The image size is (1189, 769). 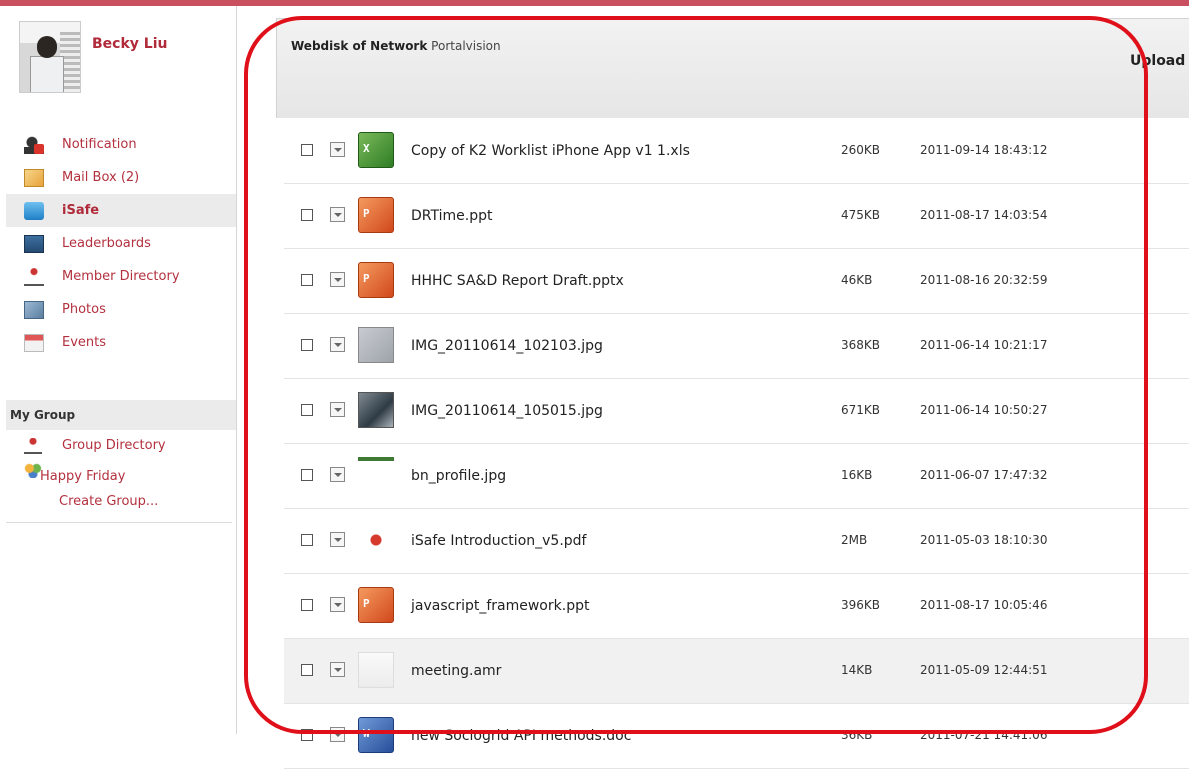 What do you see at coordinates (458, 476) in the screenshot?
I see `file-name: bn_profile.jpg` at bounding box center [458, 476].